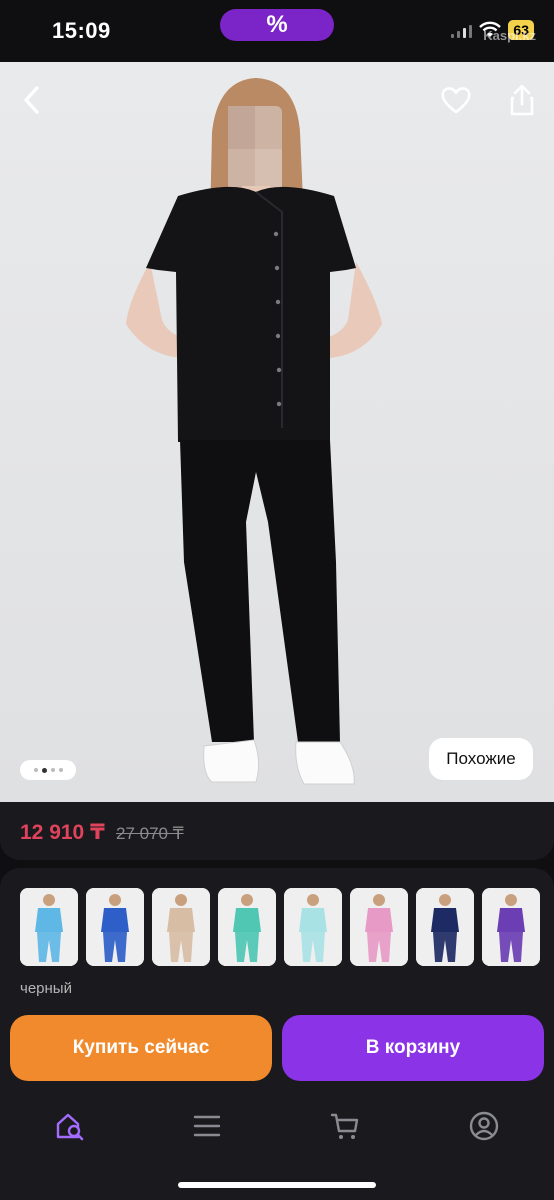 This screenshot has height=1200, width=554. What do you see at coordinates (509, 35) in the screenshot?
I see `watermark: Kaspi.kz` at bounding box center [509, 35].